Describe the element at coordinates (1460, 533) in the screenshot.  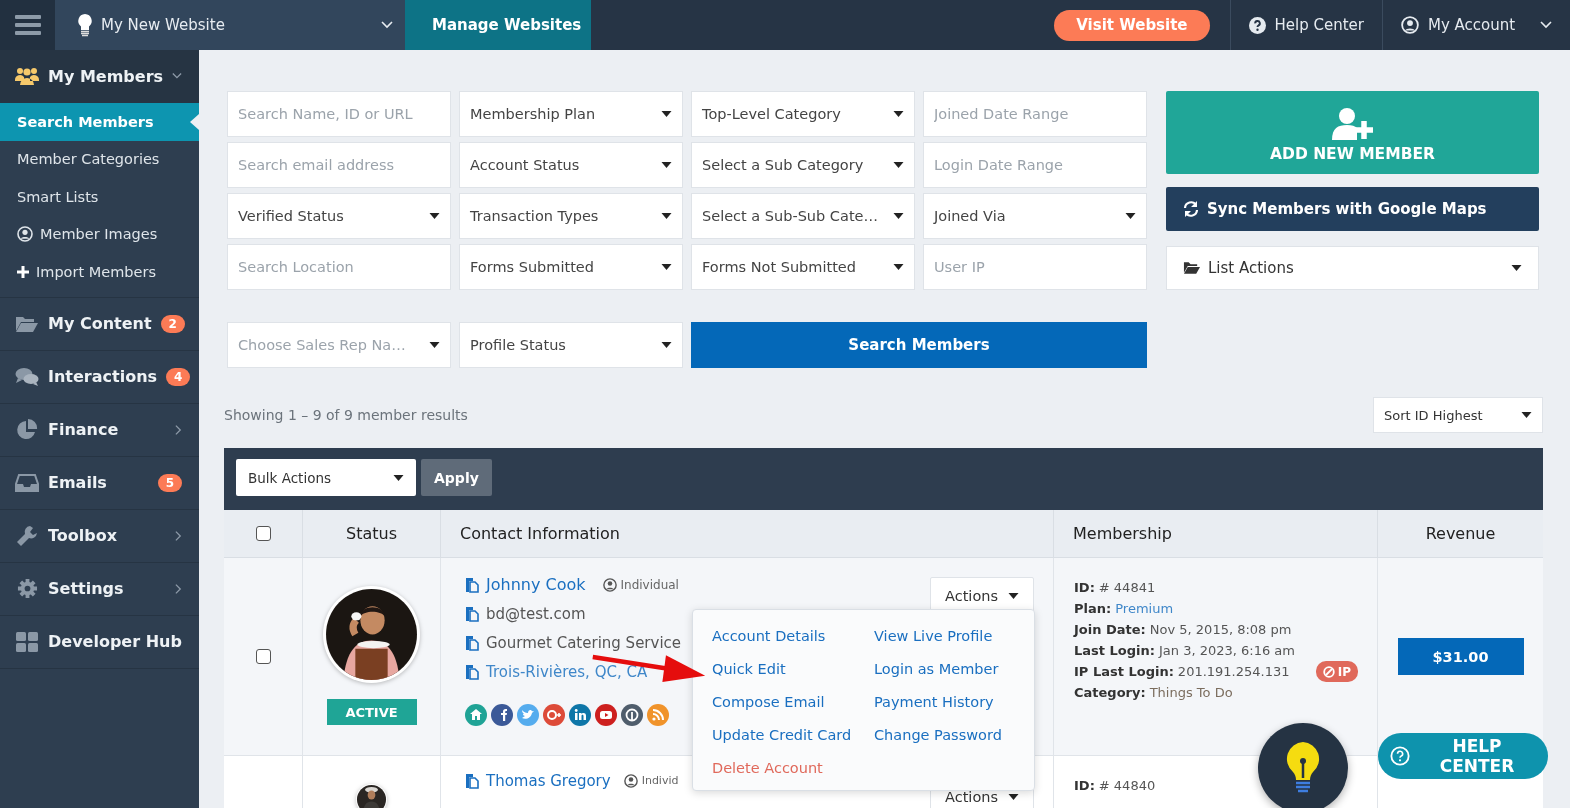
I see `column-header: Revenue` at that location.